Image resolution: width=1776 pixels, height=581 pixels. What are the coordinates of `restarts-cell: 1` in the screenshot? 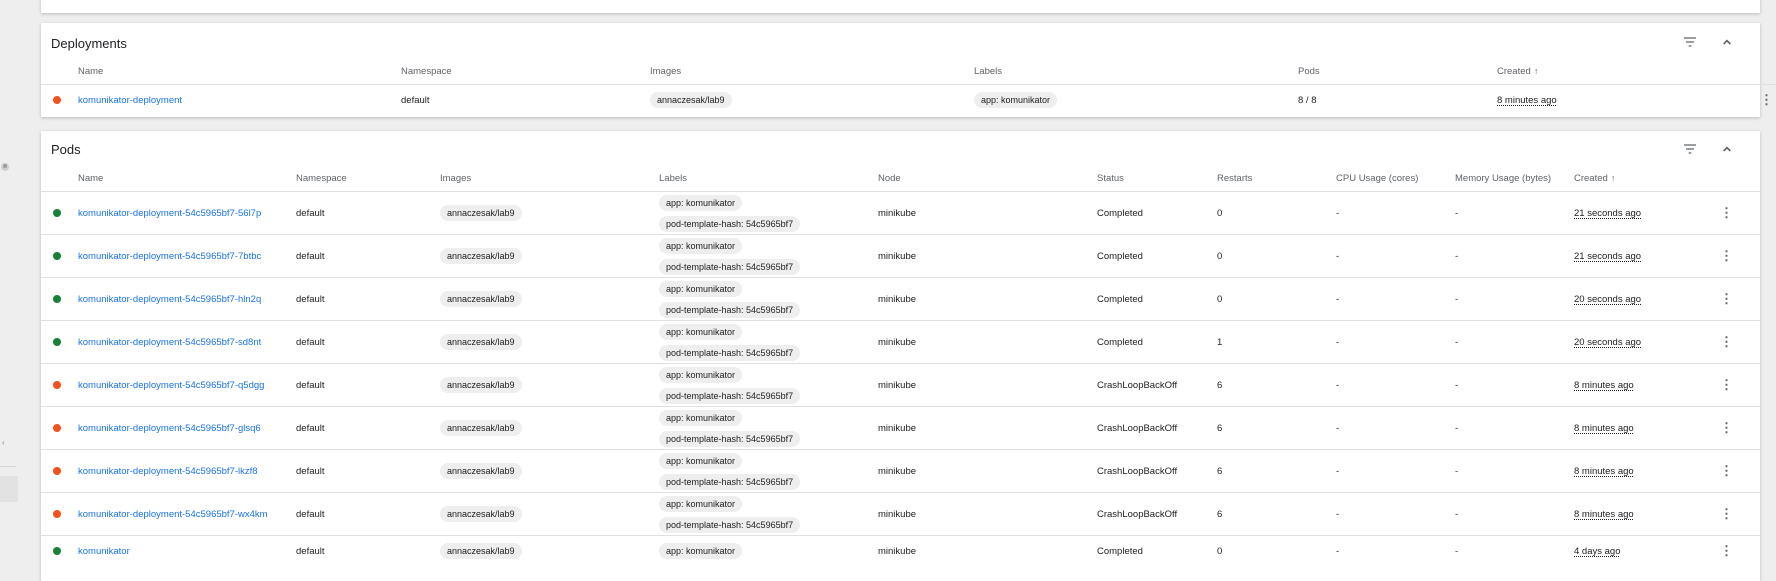 It's located at (1276, 342).